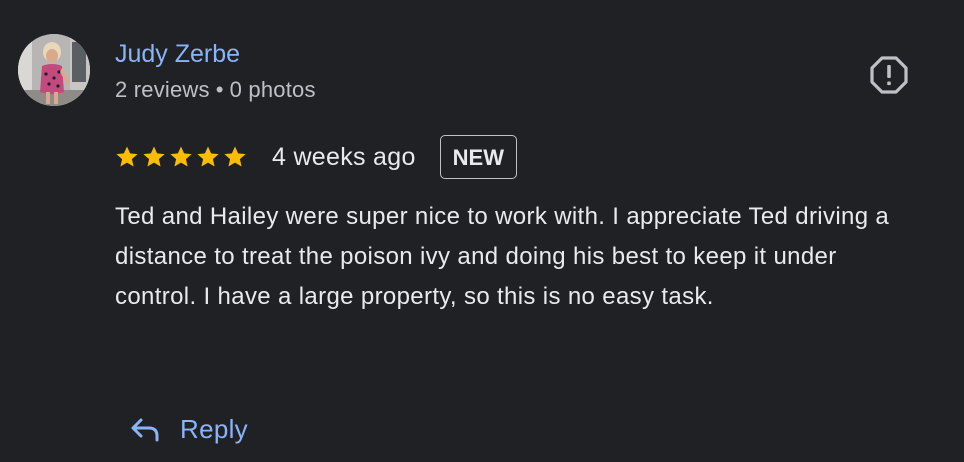 This screenshot has width=964, height=462. I want to click on author-name: Judy Zerbe, so click(177, 54).